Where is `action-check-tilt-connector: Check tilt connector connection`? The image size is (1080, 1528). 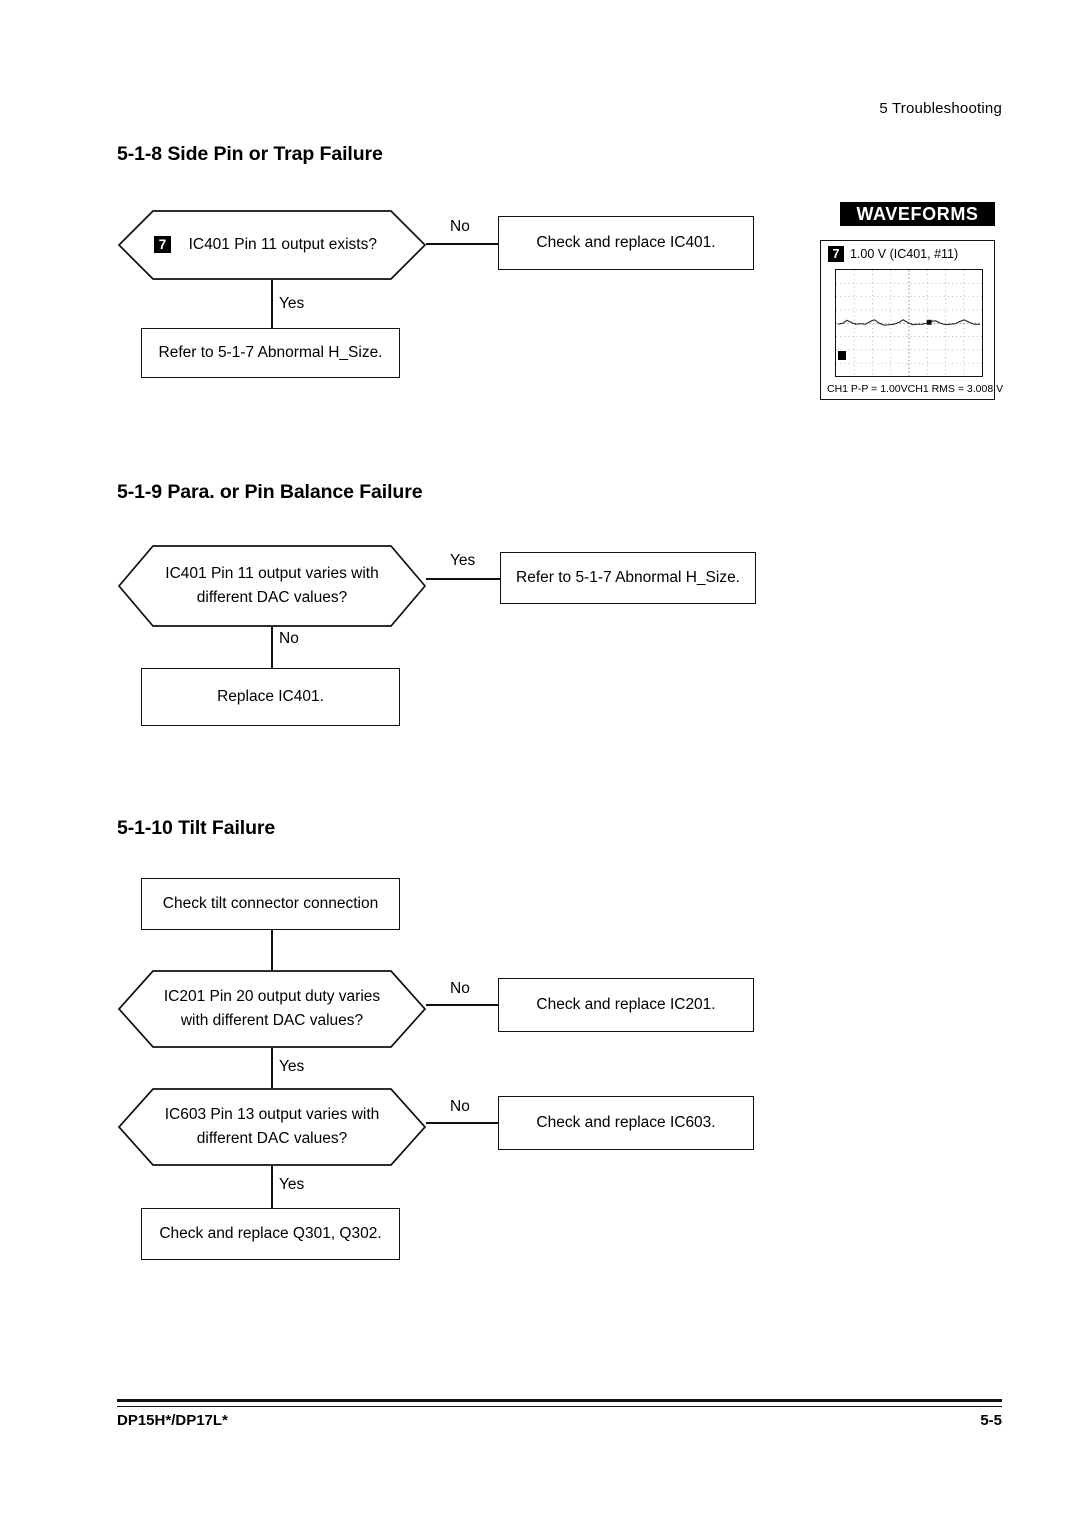
action-check-tilt-connector: Check tilt connector connection is located at coordinates (270, 904).